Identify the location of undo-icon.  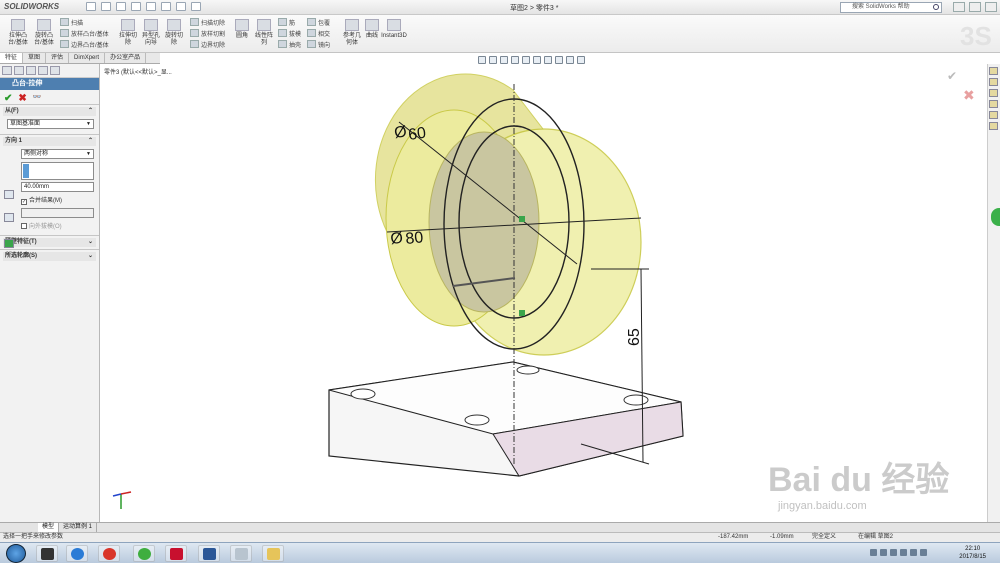
(151, 6).